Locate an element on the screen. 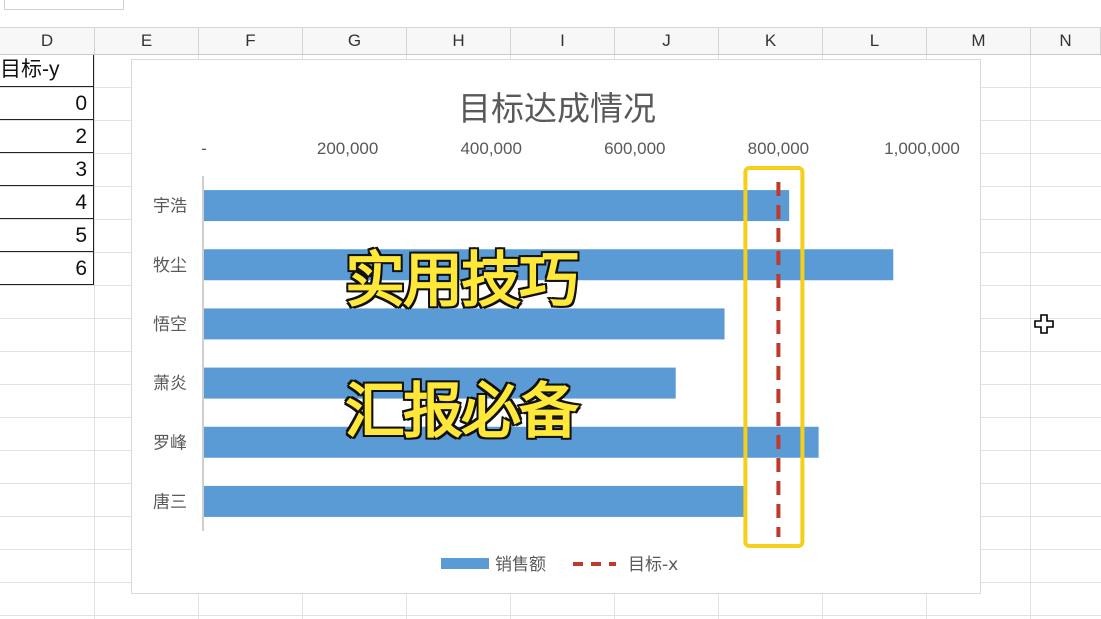 This screenshot has width=1101, height=619. column-header-m: M is located at coordinates (979, 41).